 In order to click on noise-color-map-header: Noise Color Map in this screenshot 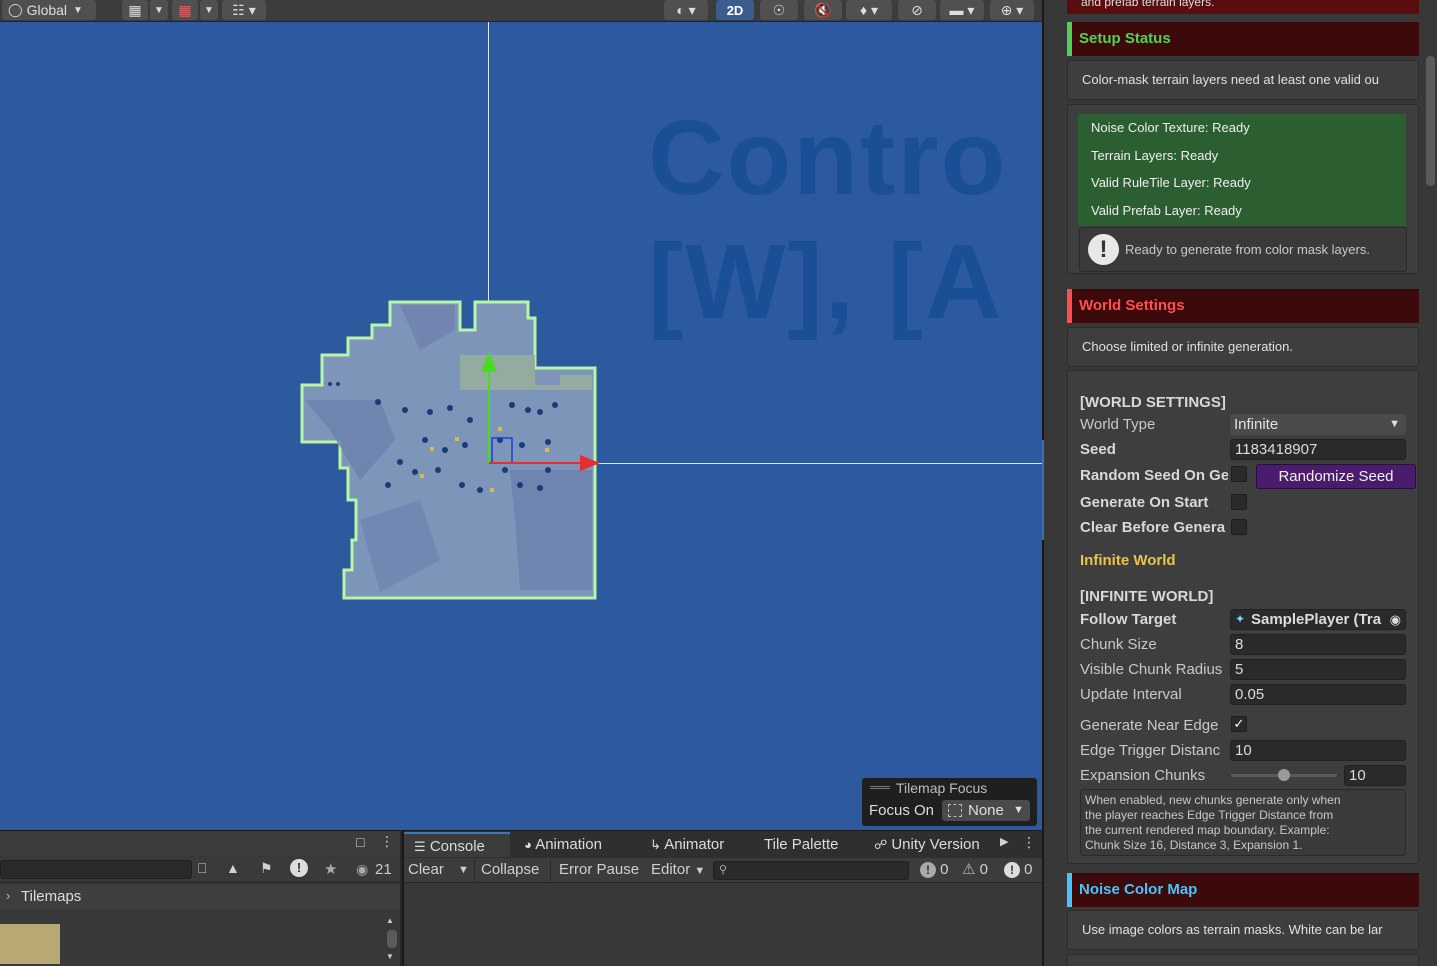, I will do `click(1243, 890)`.